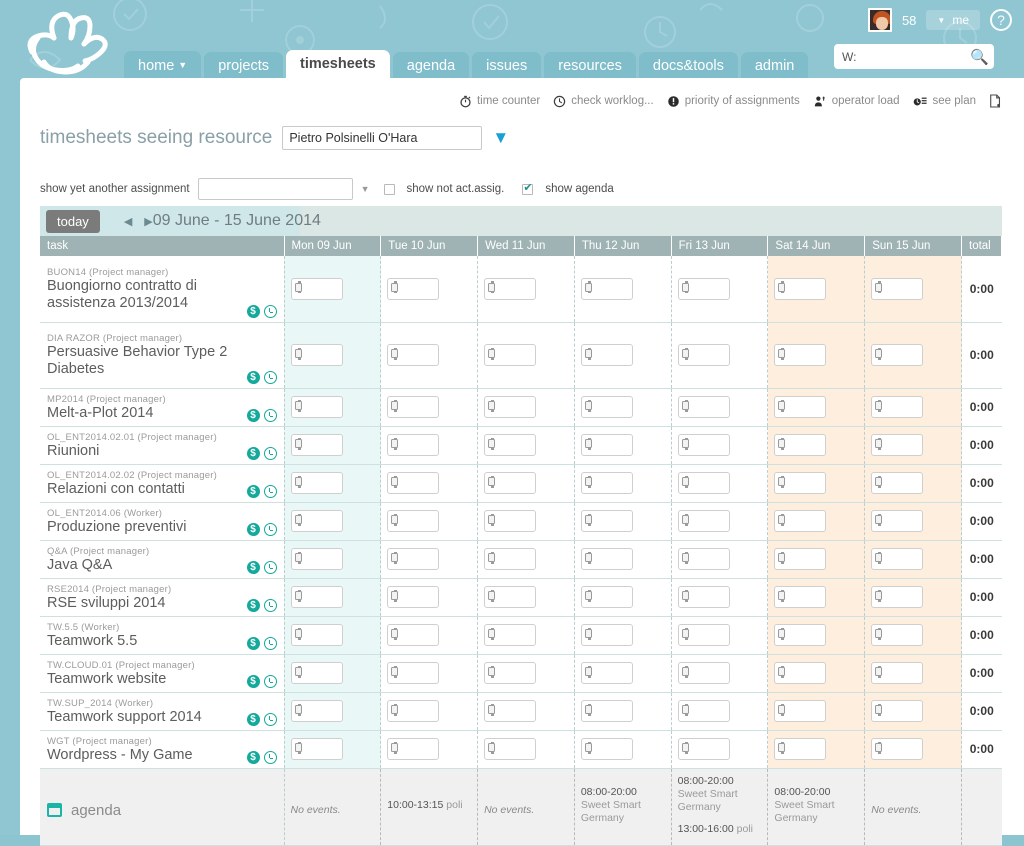 This screenshot has width=1024, height=846. What do you see at coordinates (162, 413) in the screenshot?
I see `task-name: Melt-a-Plot 2014` at bounding box center [162, 413].